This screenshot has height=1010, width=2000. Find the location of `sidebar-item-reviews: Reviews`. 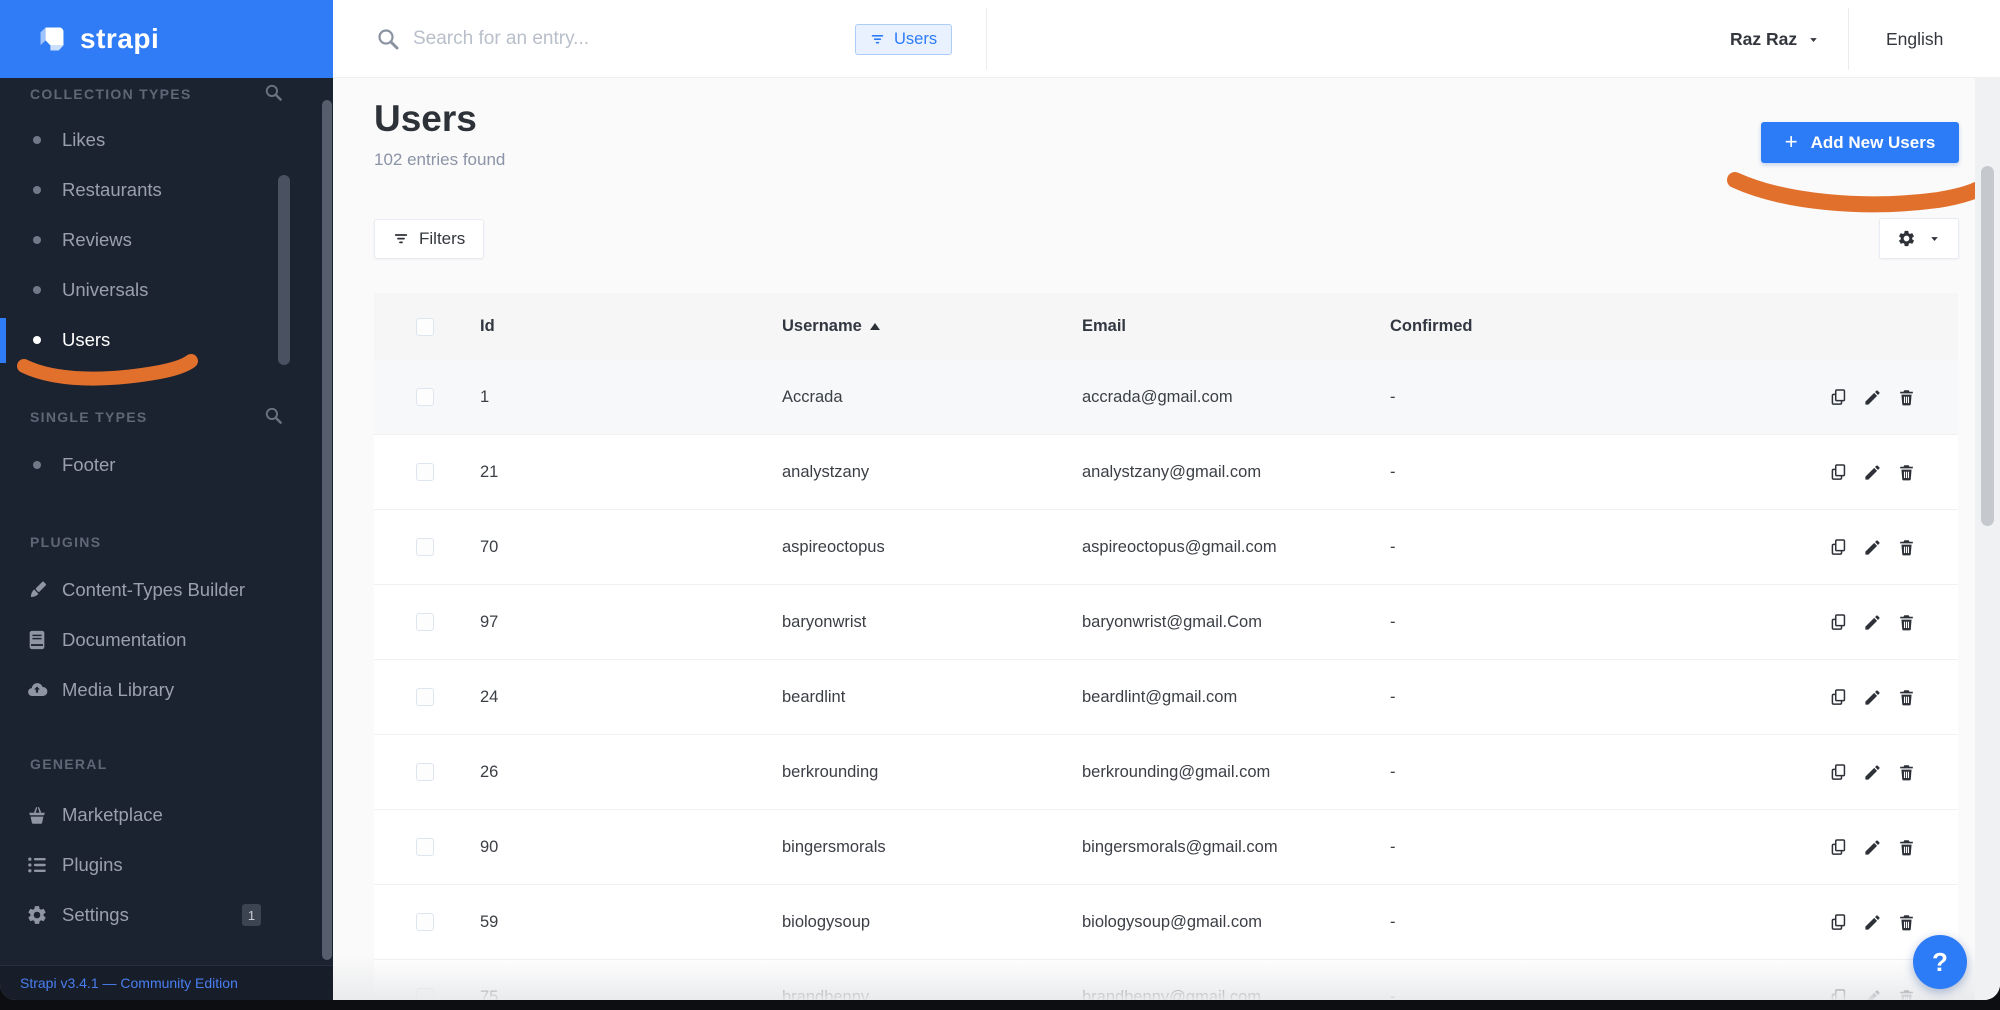

sidebar-item-reviews: Reviews is located at coordinates (150, 240).